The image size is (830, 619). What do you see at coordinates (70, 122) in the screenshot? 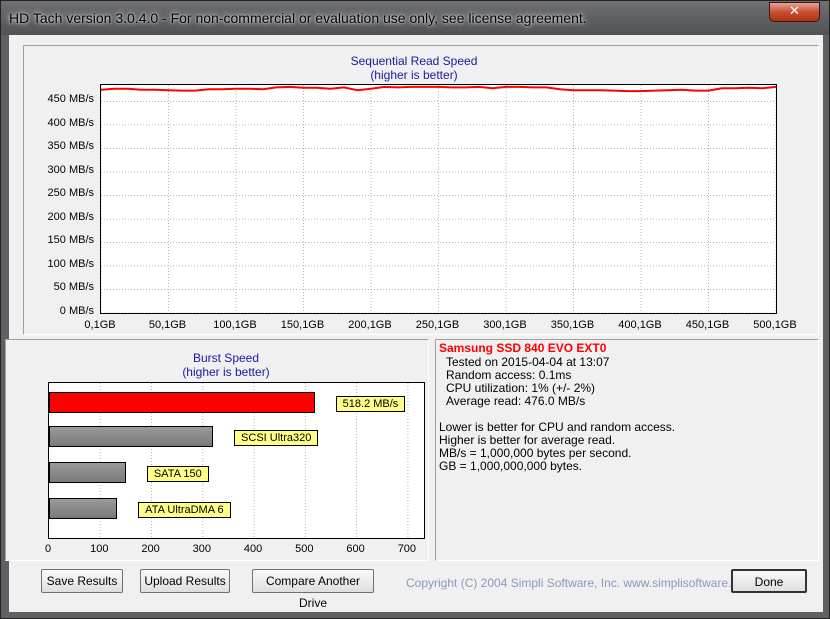
I see `read-y-tick-label: 400 MB/s` at bounding box center [70, 122].